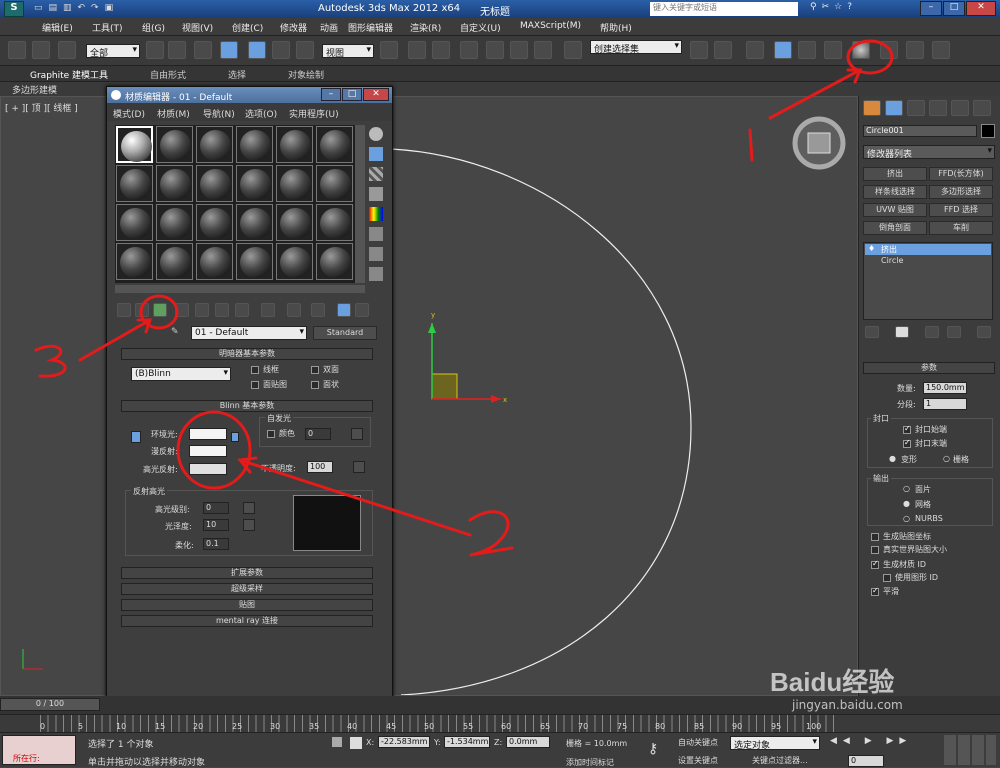 The width and height of the screenshot is (1000, 768). I want to click on edit-named-sel-icon, so click(573, 50).